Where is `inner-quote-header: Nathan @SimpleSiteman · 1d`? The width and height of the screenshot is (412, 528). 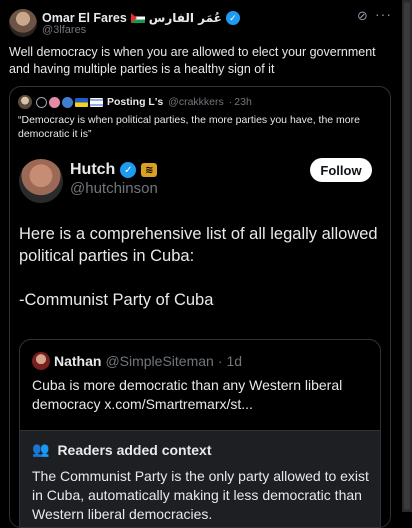
inner-quote-header: Nathan @SimpleSiteman · 1d is located at coordinates (137, 361).